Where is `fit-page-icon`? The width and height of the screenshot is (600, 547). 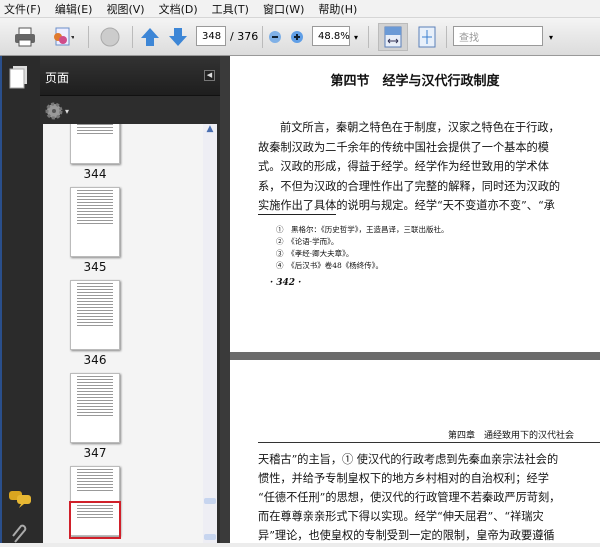 fit-page-icon is located at coordinates (427, 37).